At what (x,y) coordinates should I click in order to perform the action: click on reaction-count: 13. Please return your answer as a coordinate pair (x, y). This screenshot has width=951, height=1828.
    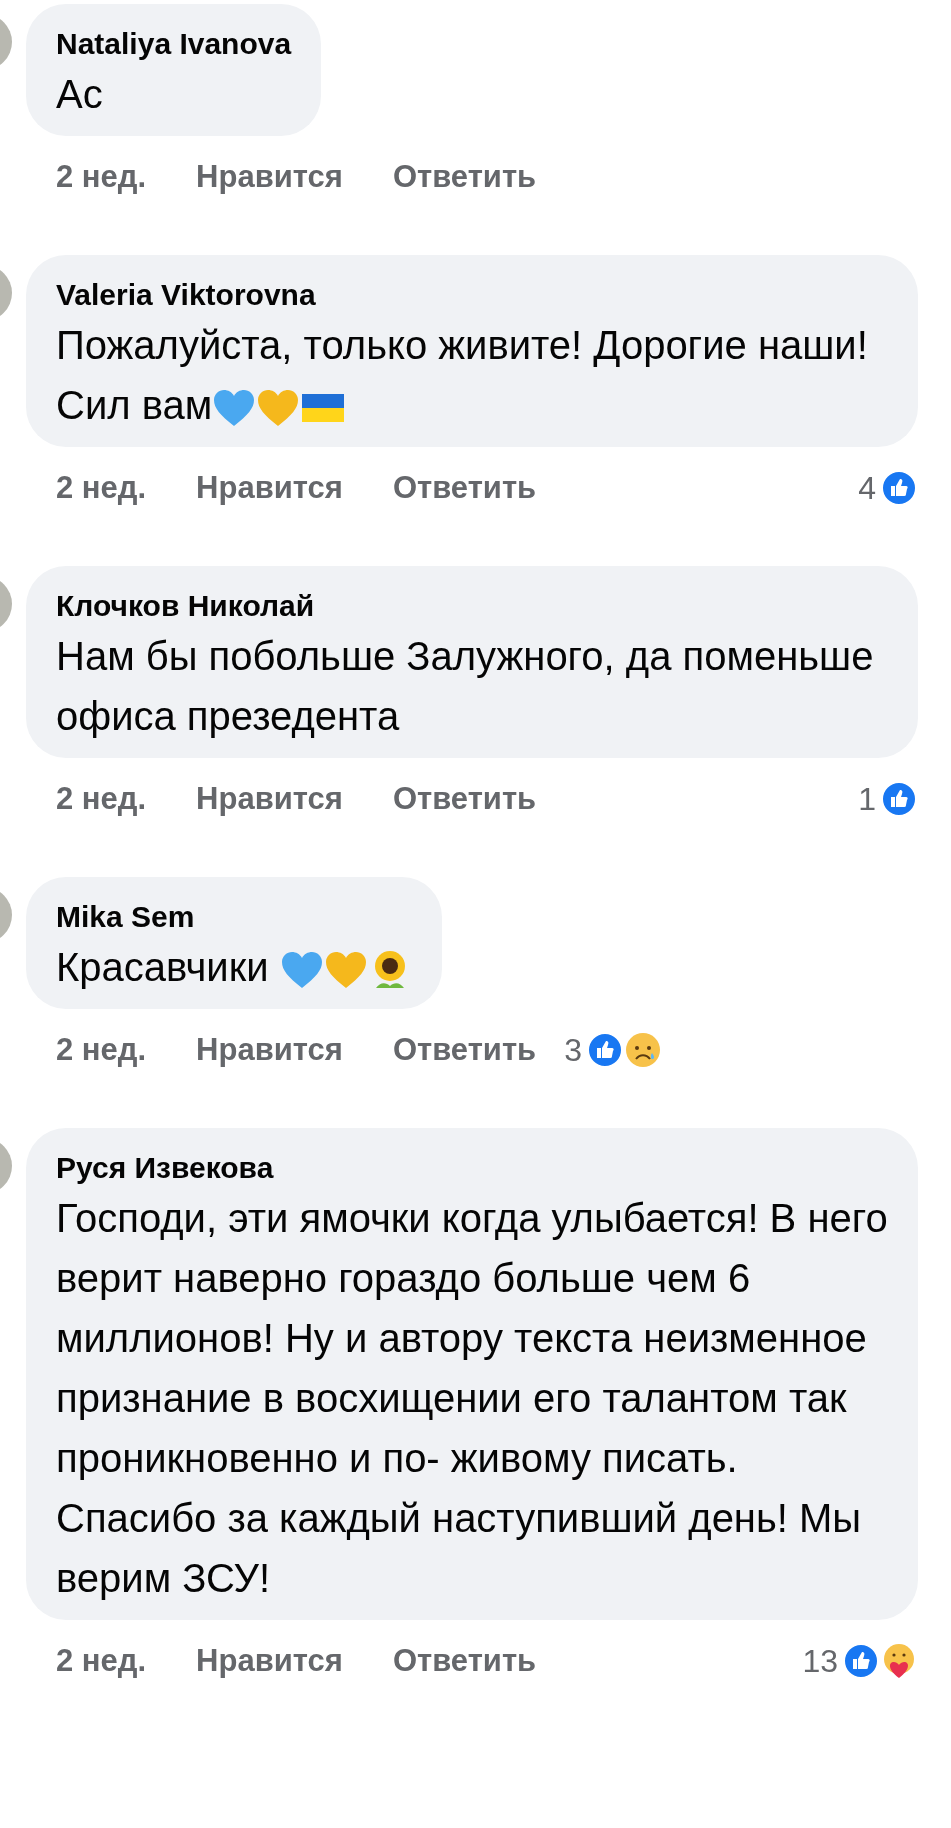
    Looking at the image, I should click on (820, 1661).